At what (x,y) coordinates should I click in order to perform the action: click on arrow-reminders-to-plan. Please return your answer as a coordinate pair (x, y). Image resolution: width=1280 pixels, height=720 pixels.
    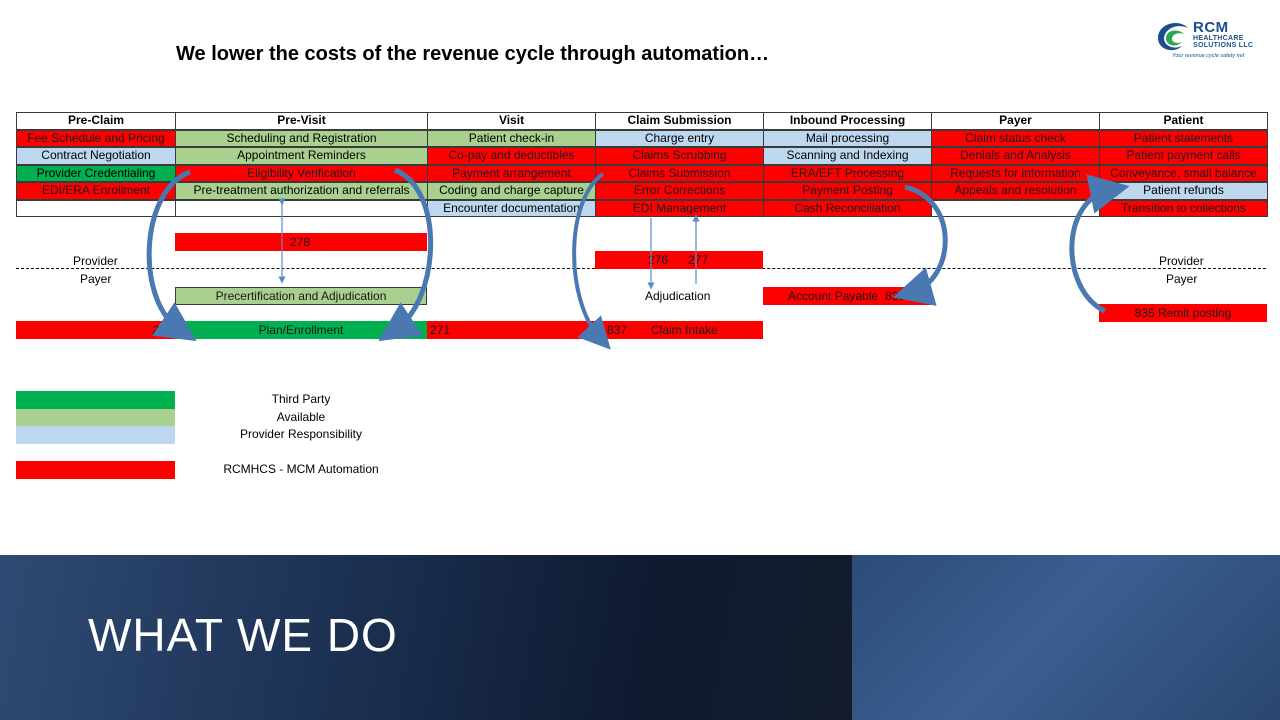
    Looking at the image, I should click on (406, 254).